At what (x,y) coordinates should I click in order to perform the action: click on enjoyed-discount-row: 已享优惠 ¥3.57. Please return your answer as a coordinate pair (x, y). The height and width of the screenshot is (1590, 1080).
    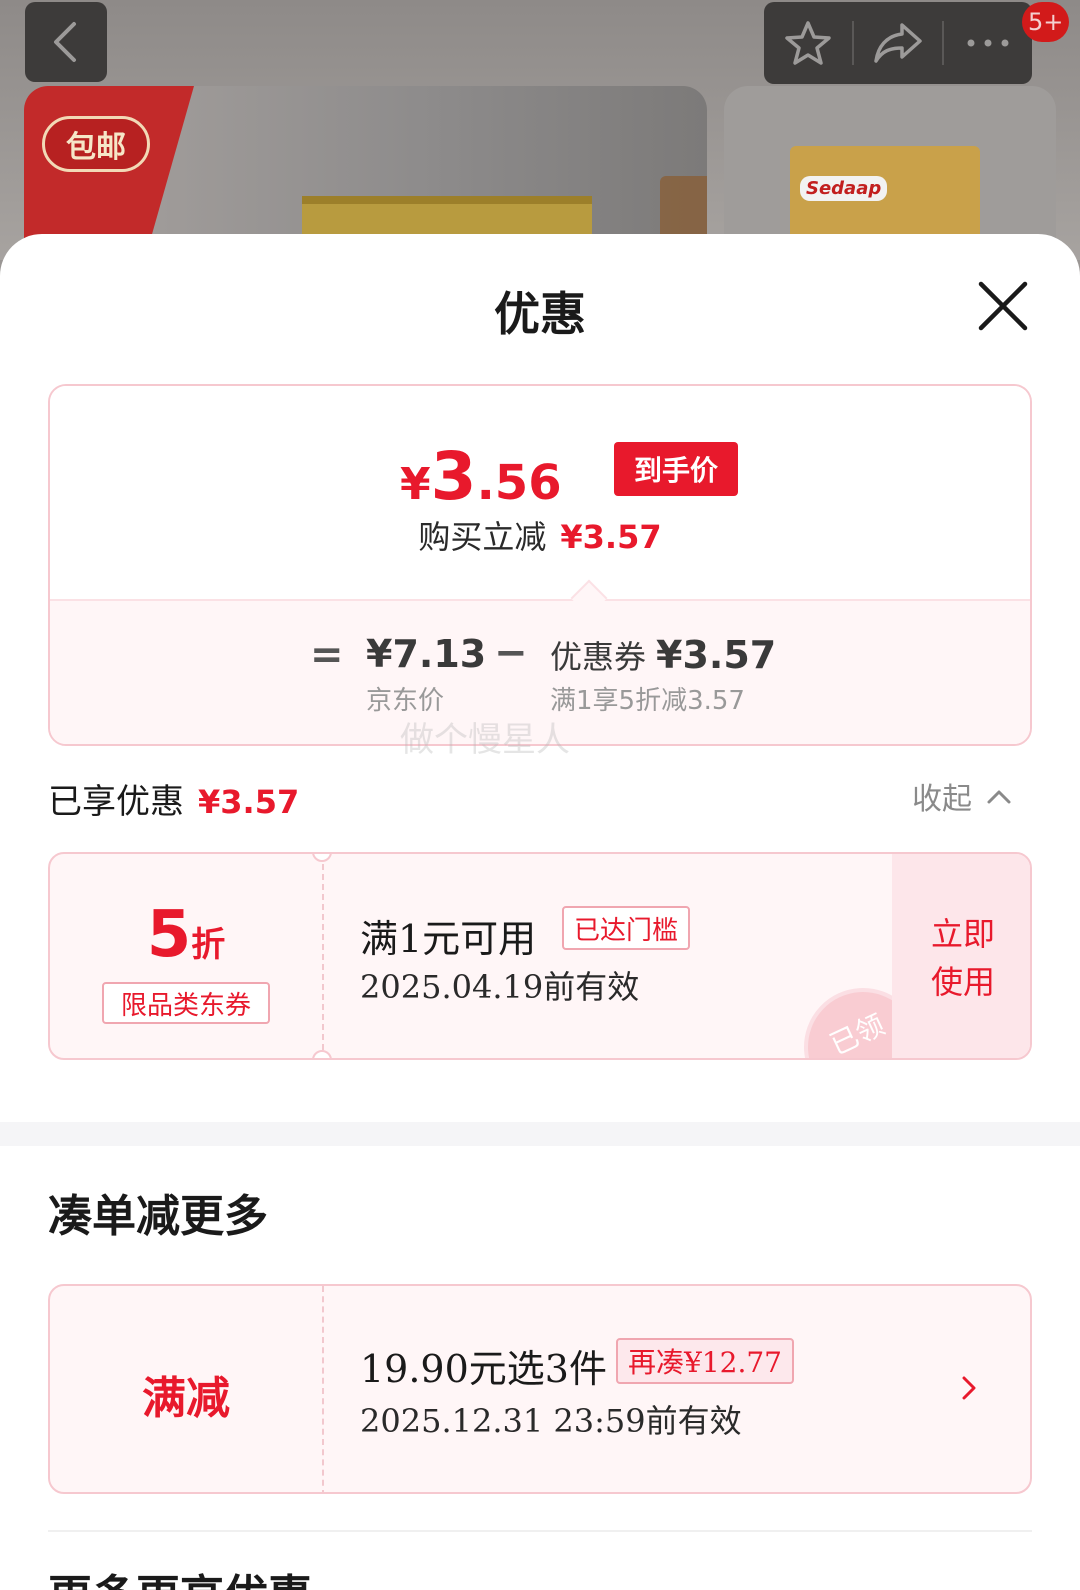
    Looking at the image, I should click on (173, 798).